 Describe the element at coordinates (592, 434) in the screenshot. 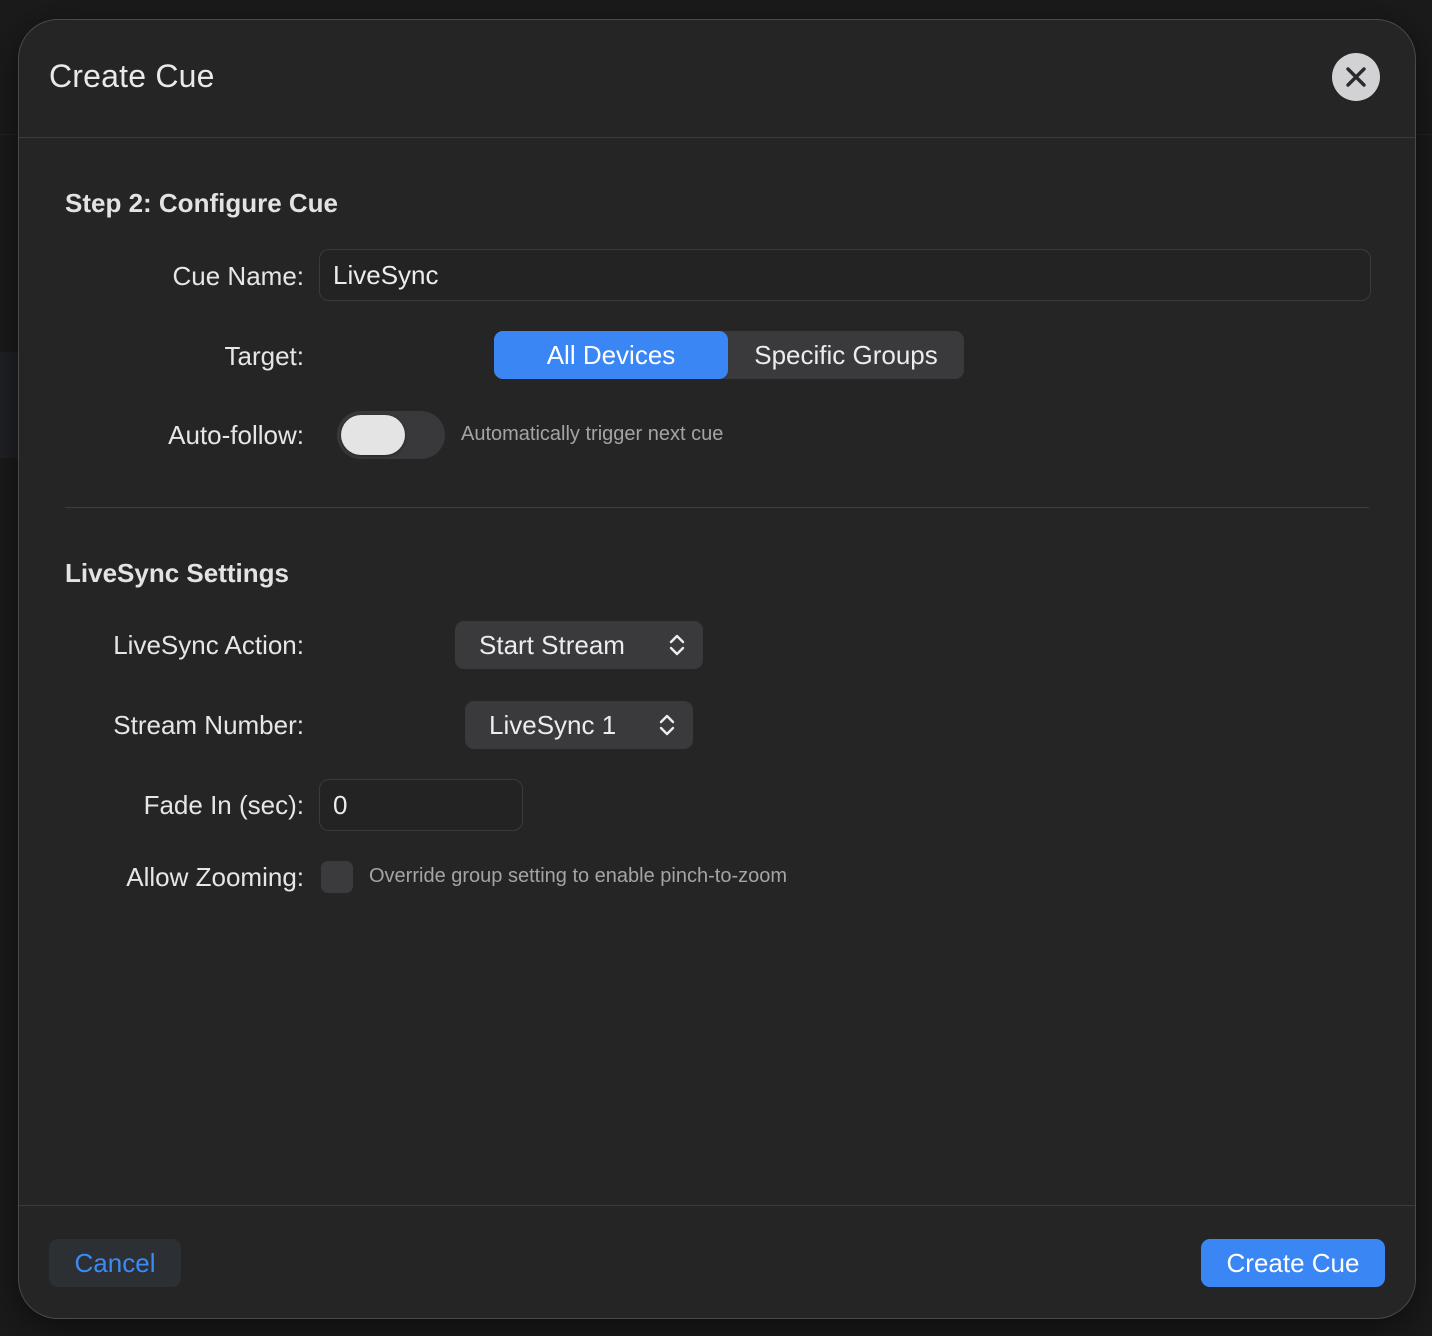

I see `autofollow-hint: Automatically trigger next cue` at that location.